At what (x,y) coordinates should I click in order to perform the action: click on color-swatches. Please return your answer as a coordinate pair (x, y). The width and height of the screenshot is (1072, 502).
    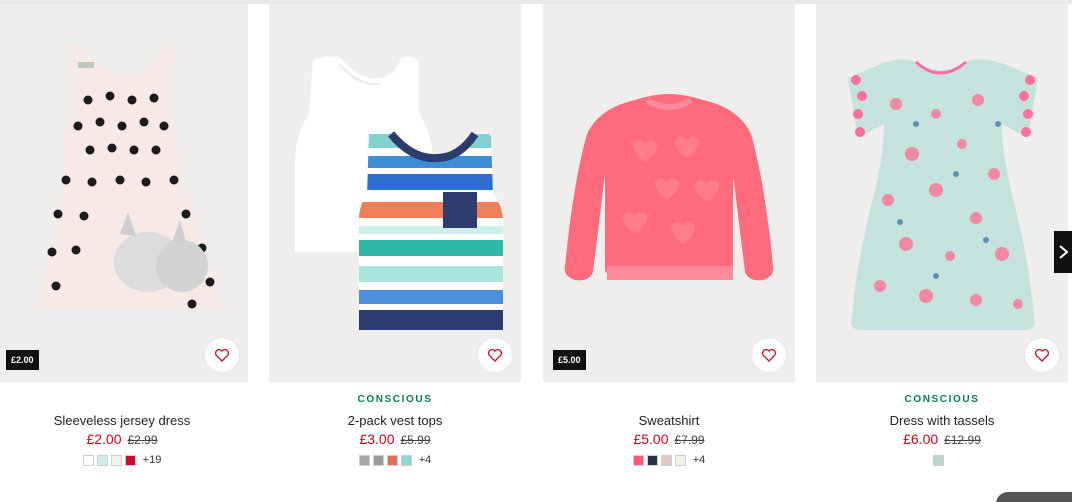
    Looking at the image, I should click on (942, 460).